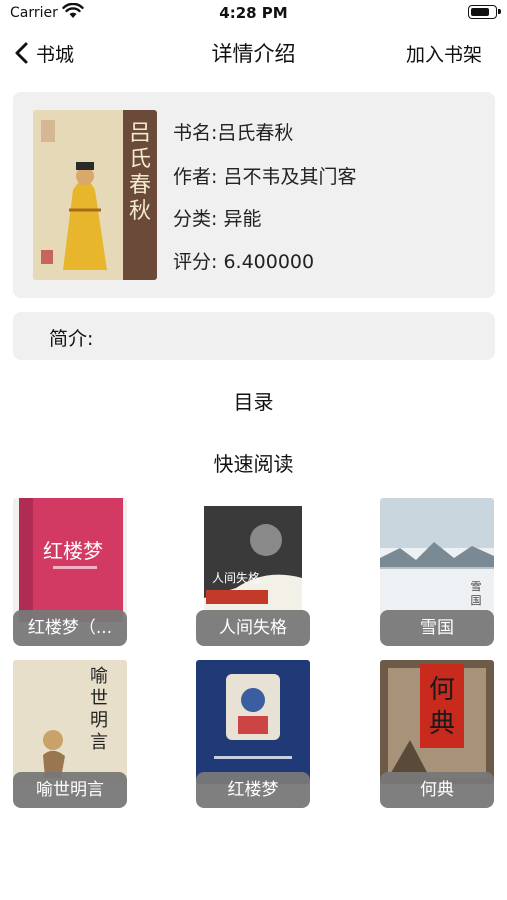 The width and height of the screenshot is (507, 900). I want to click on quick-read-title: 快速阅读, so click(253, 464).